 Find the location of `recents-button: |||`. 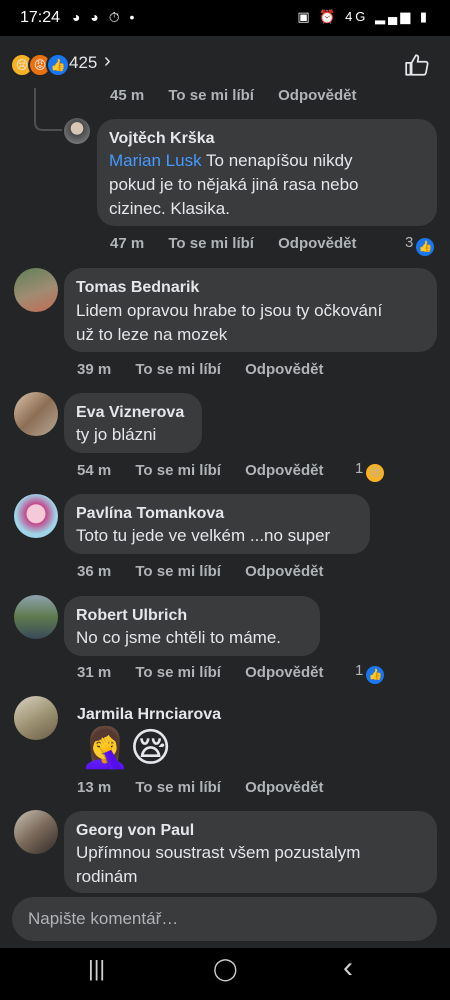

recents-button: ||| is located at coordinates (96, 969).